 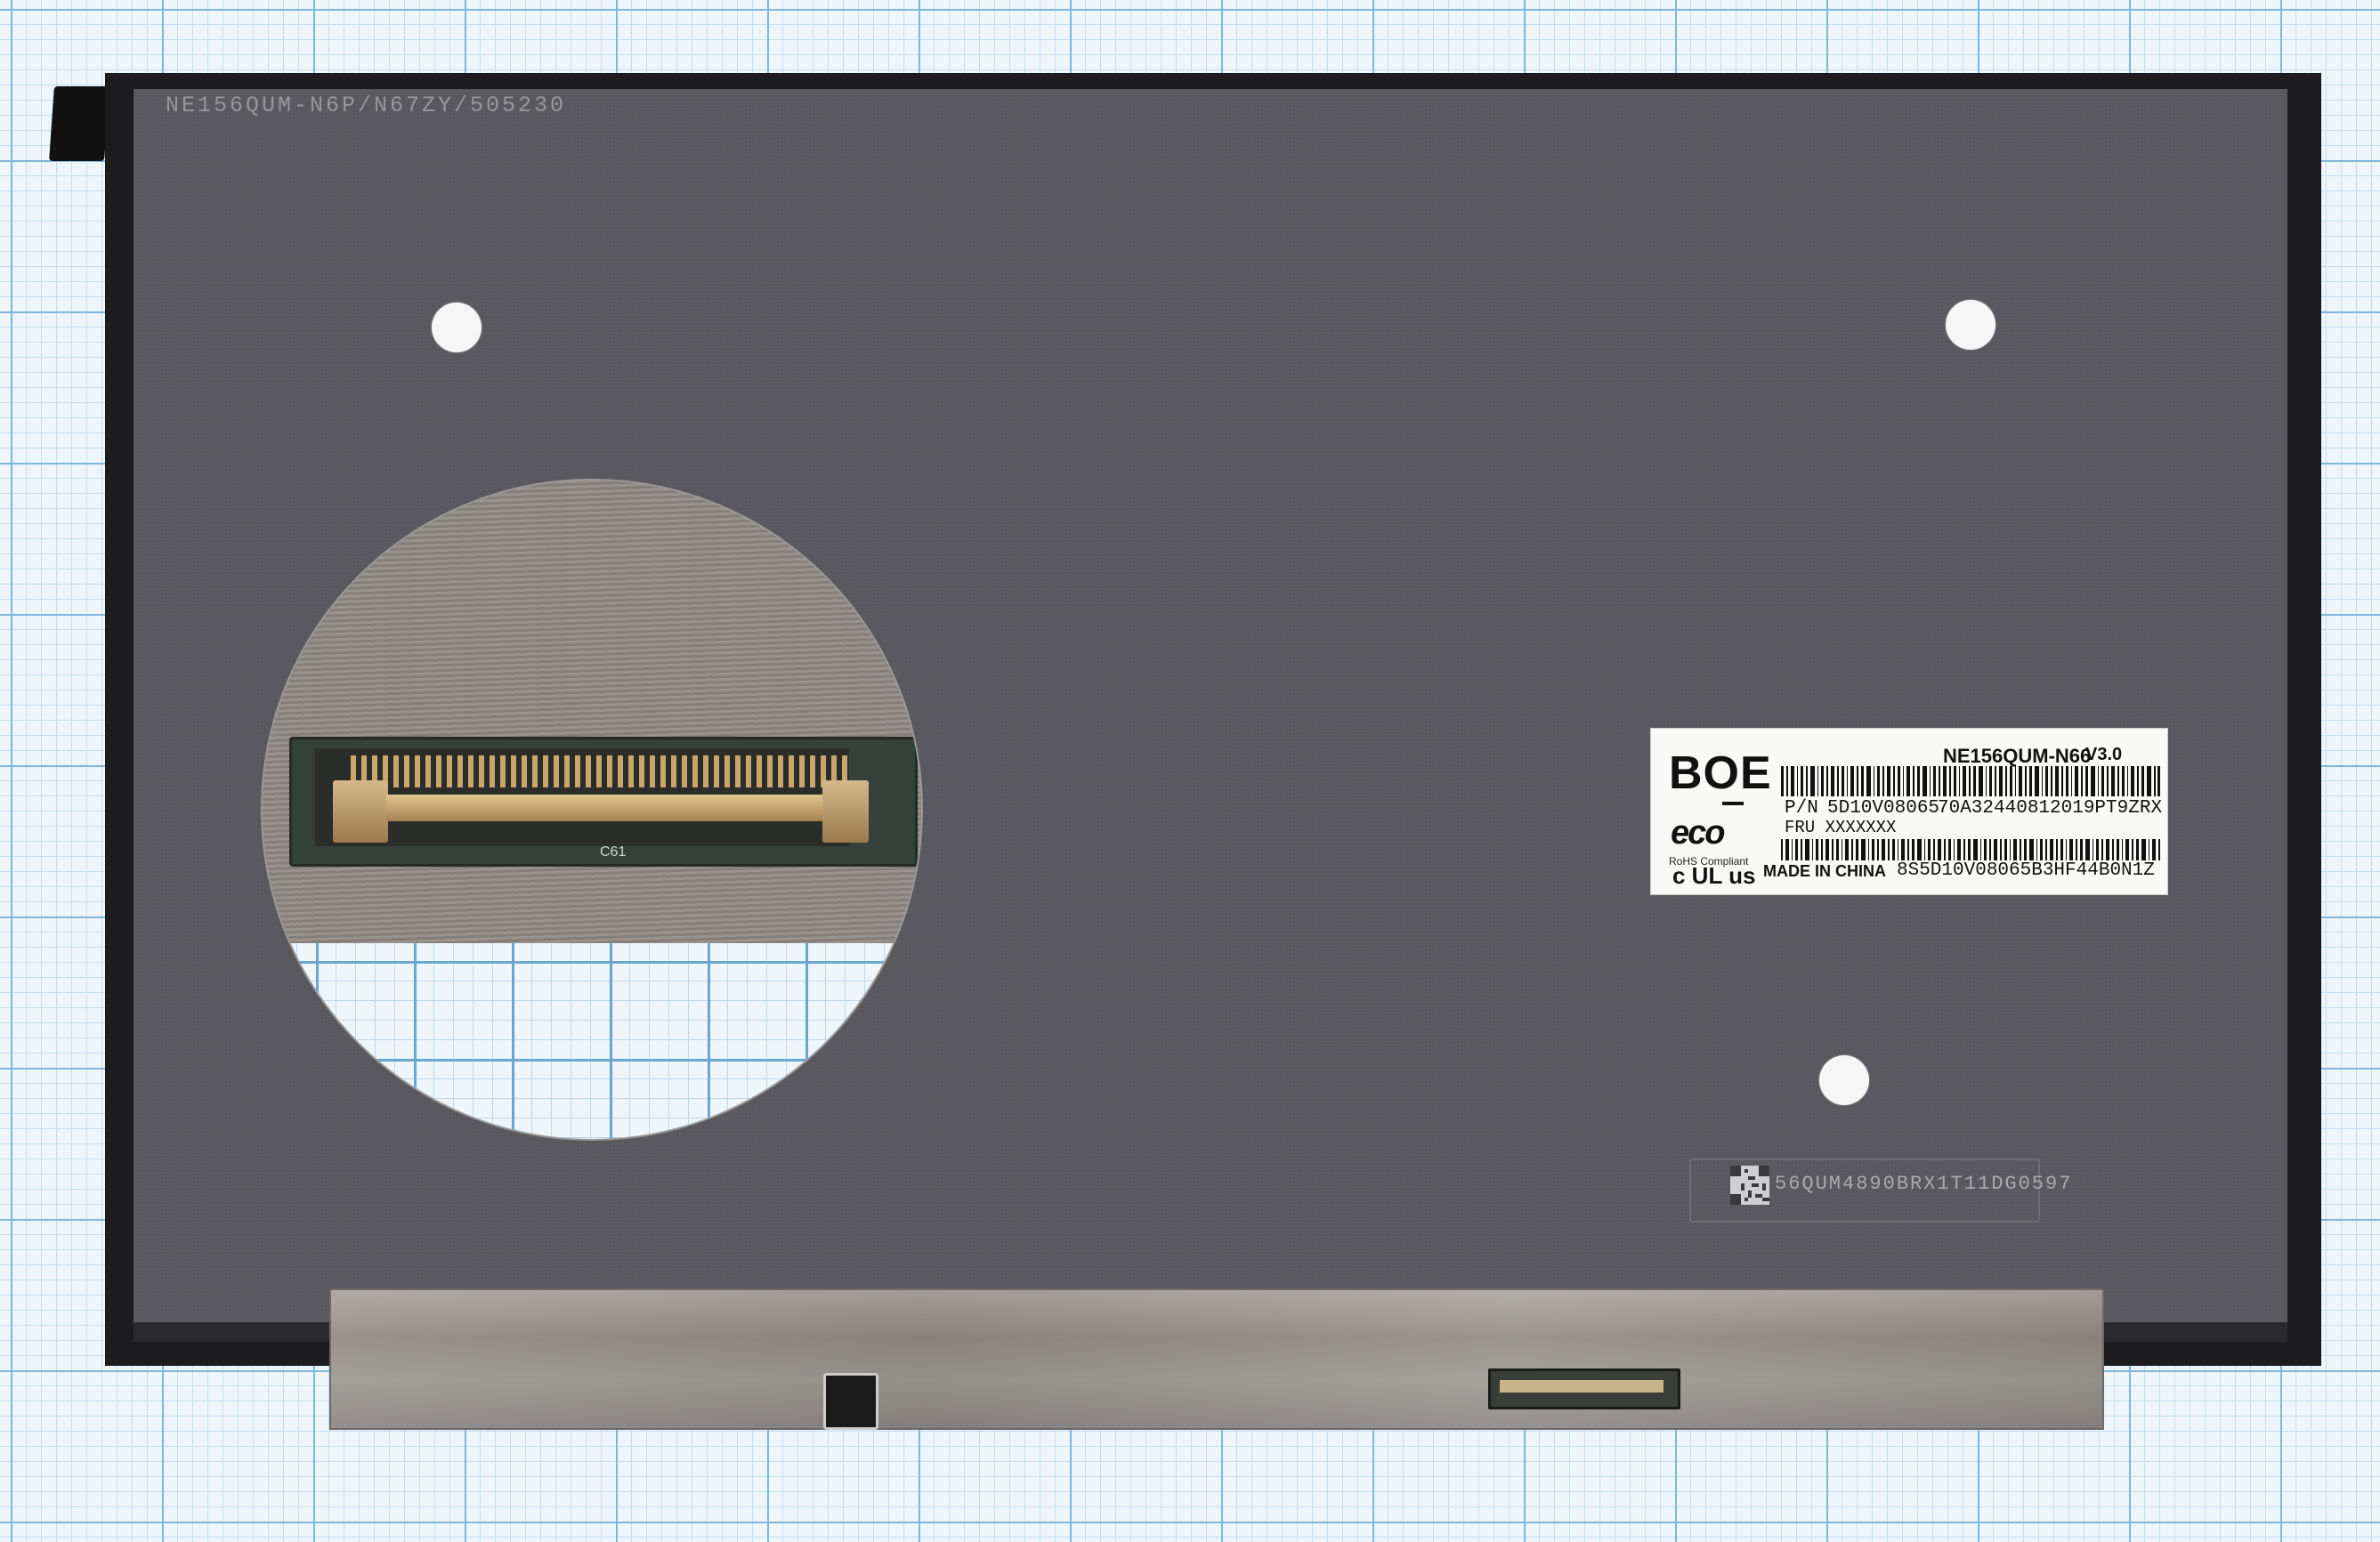 I want to click on made-in-text: MADE IN CHINA, so click(x=1824, y=871).